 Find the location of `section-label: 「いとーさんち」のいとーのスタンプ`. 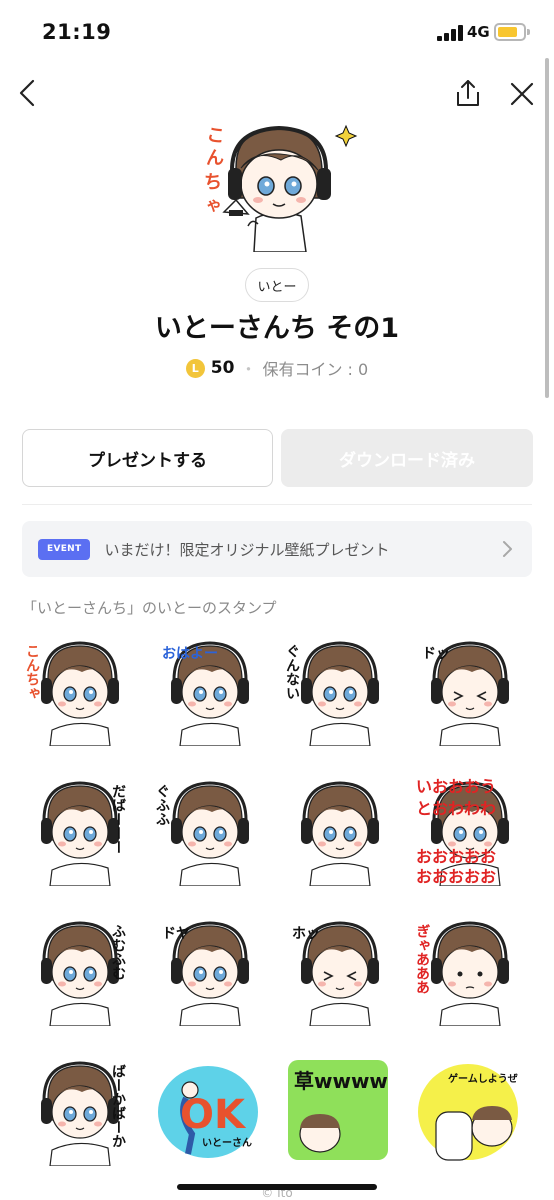

section-label: 「いとーさんち」のいとーのスタンプ is located at coordinates (149, 608).